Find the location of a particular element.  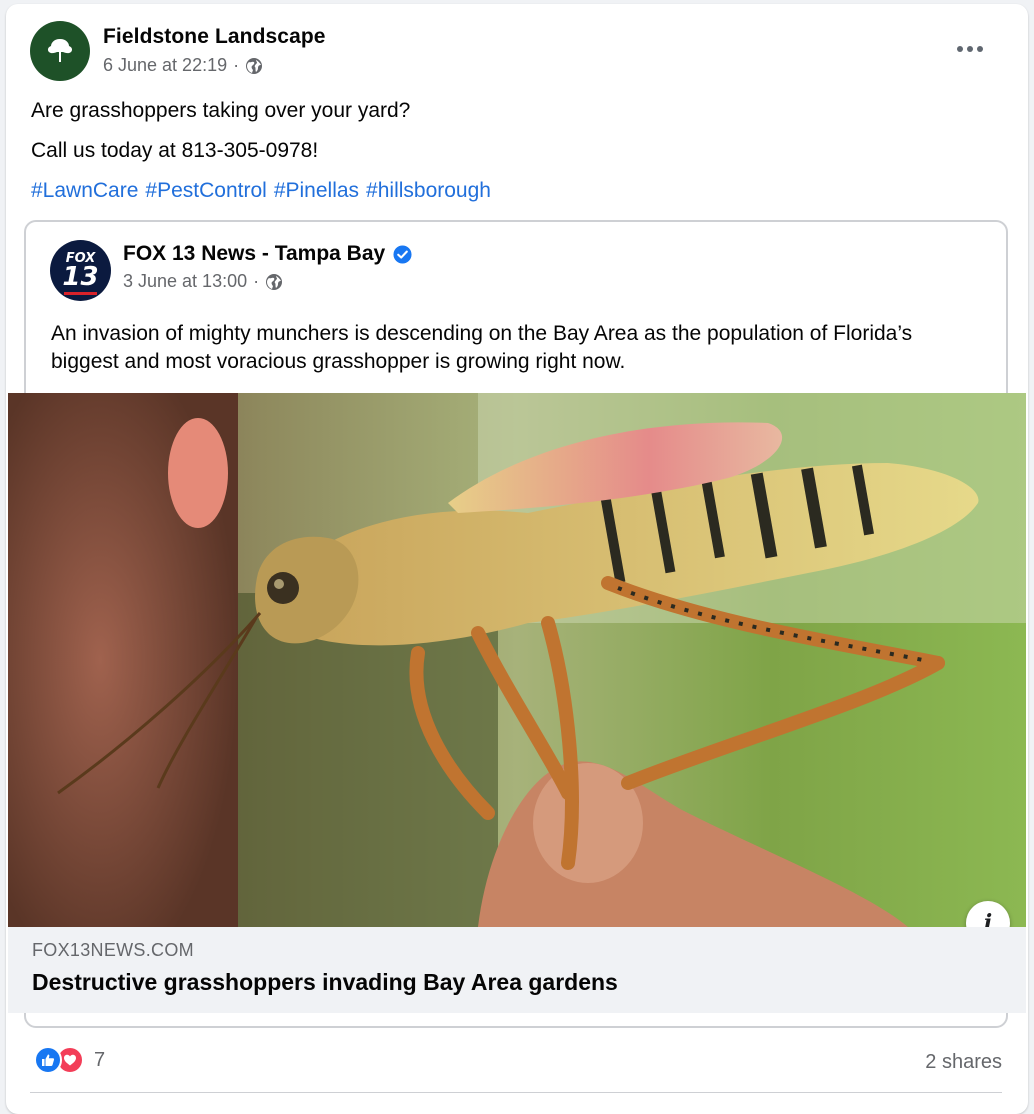

hashtag-link: #PestControl is located at coordinates (205, 191).